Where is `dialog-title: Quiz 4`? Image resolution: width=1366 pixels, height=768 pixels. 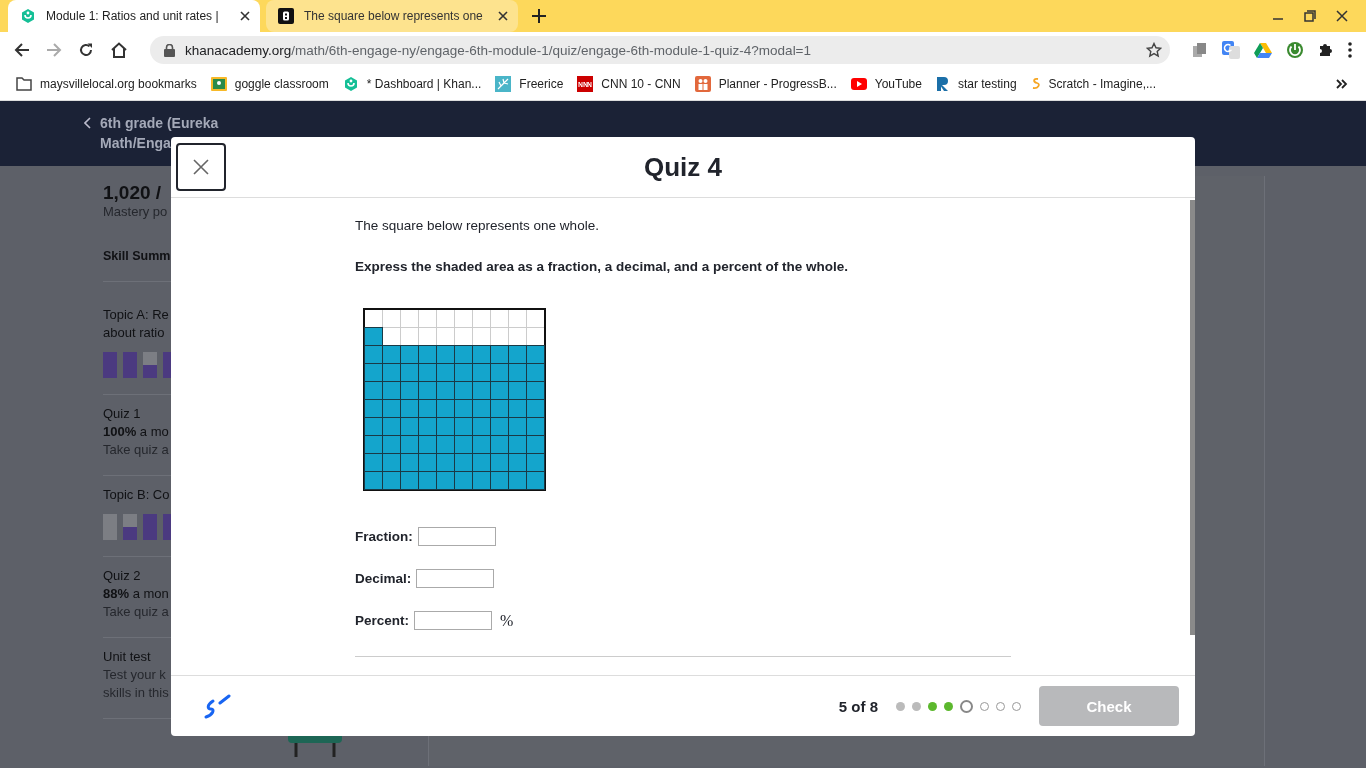
dialog-title: Quiz 4 is located at coordinates (683, 167).